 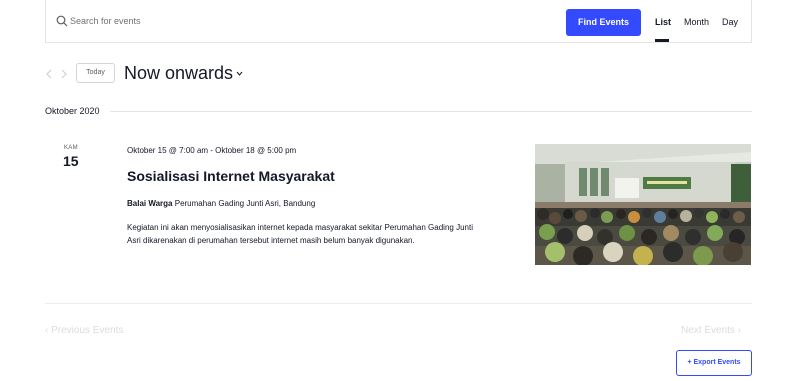 What do you see at coordinates (47, 330) in the screenshot?
I see `chevron-left-icon: ‹` at bounding box center [47, 330].